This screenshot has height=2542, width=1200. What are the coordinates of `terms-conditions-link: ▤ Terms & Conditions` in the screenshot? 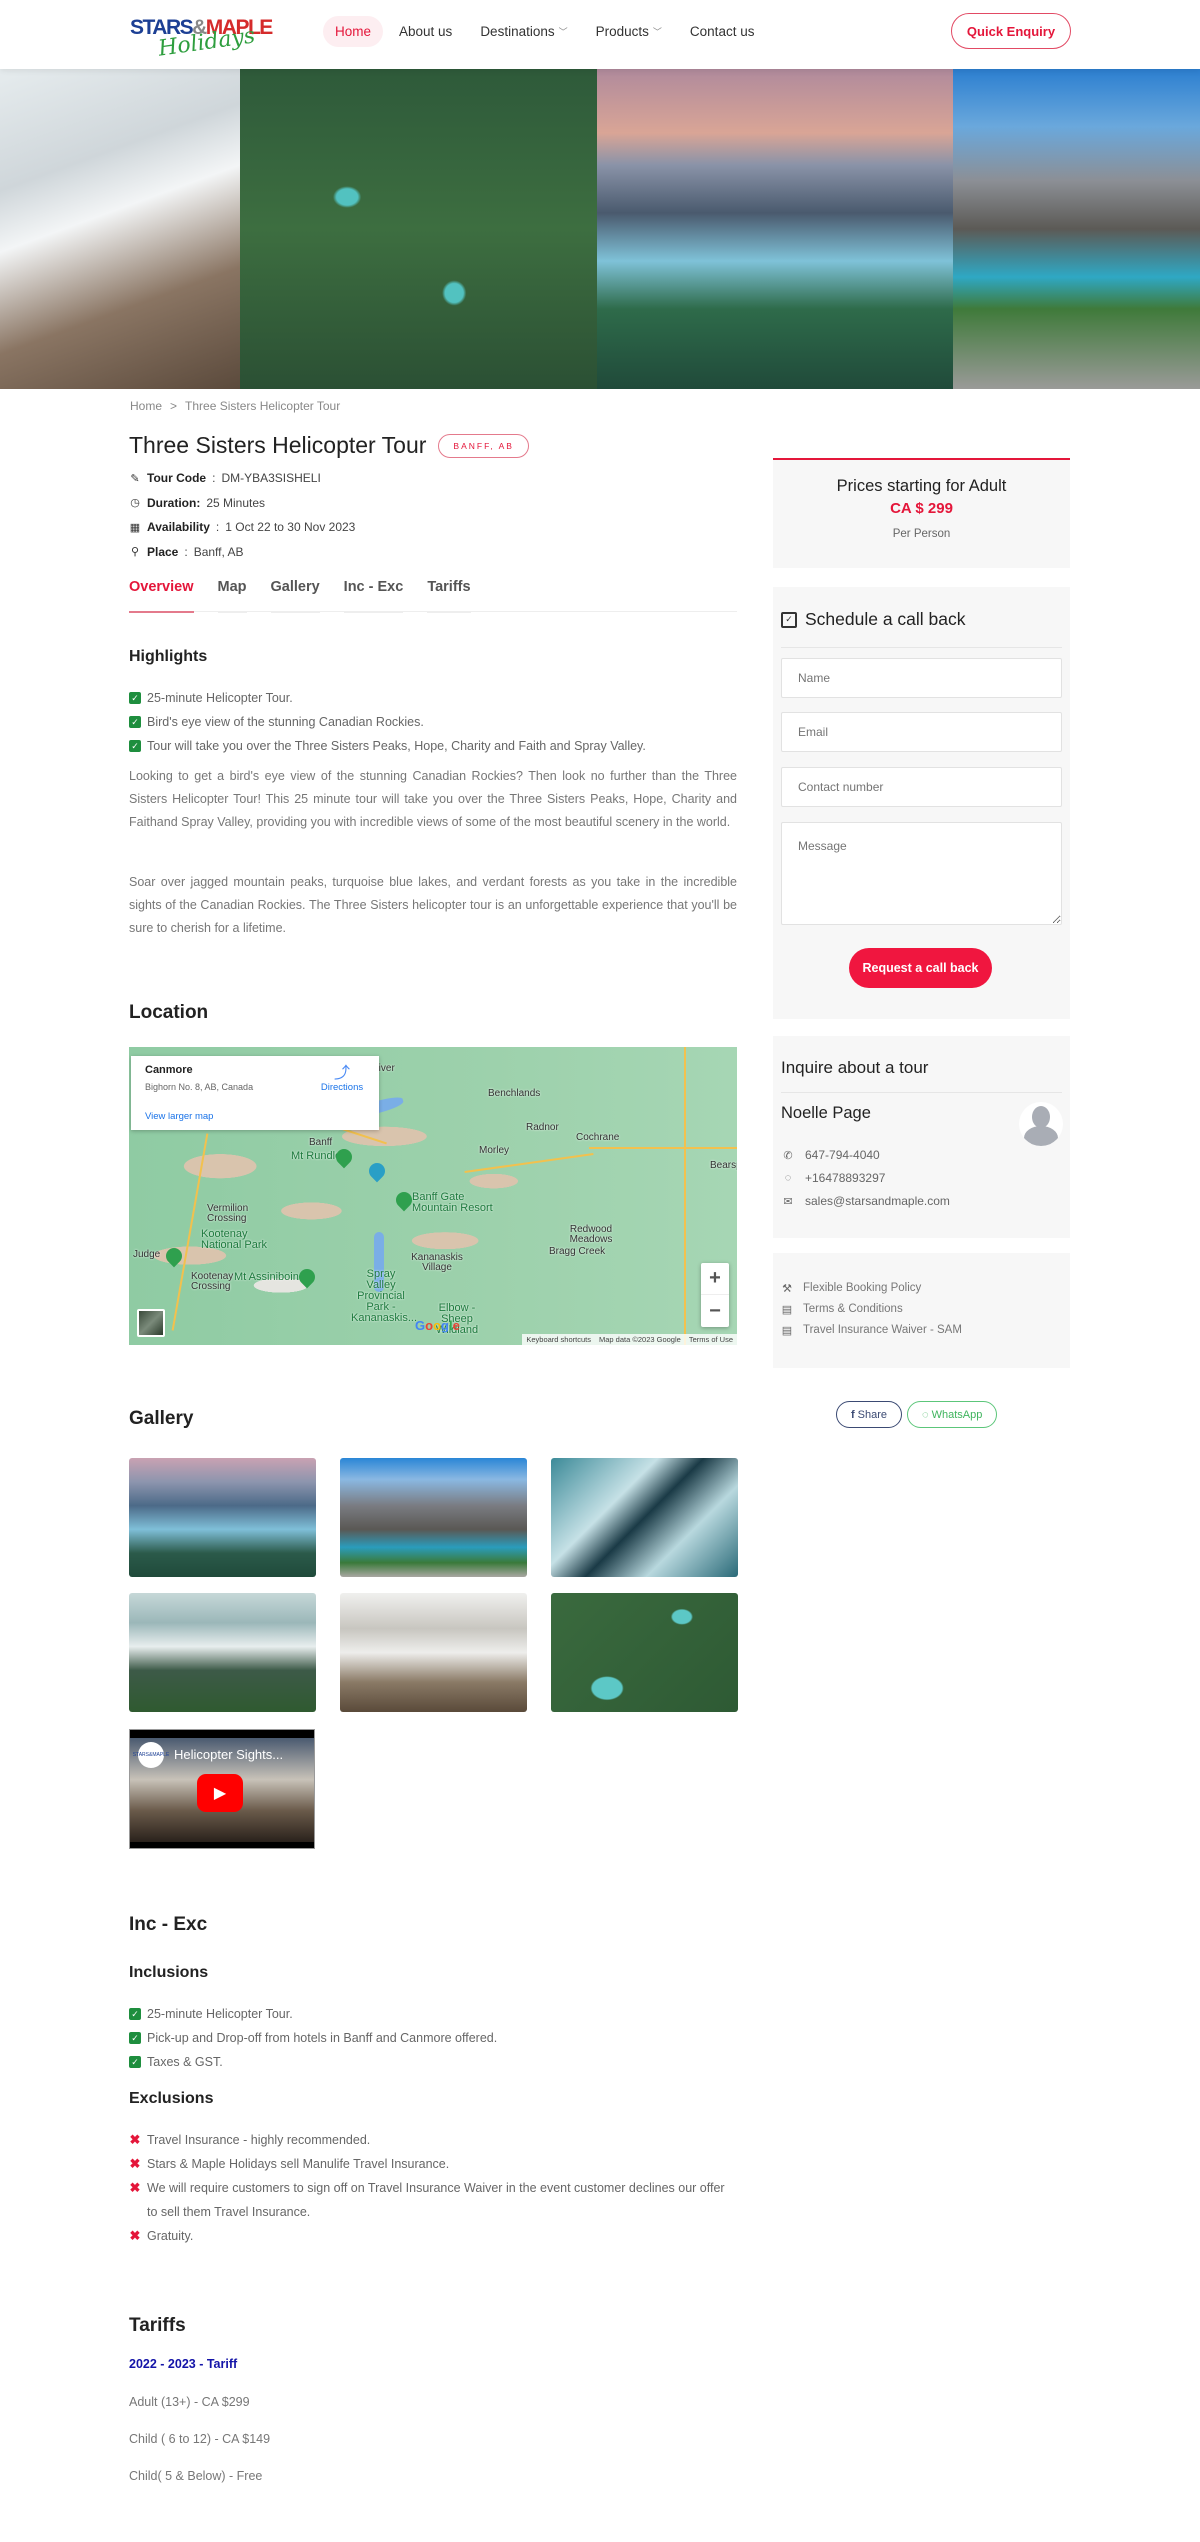 It's located at (842, 1309).